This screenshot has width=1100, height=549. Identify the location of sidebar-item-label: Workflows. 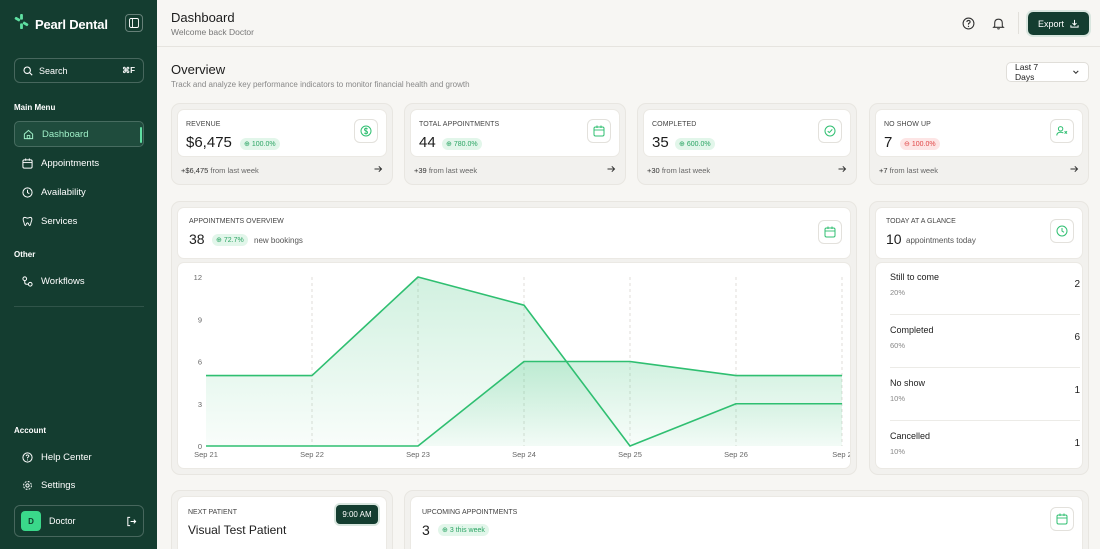
(63, 281).